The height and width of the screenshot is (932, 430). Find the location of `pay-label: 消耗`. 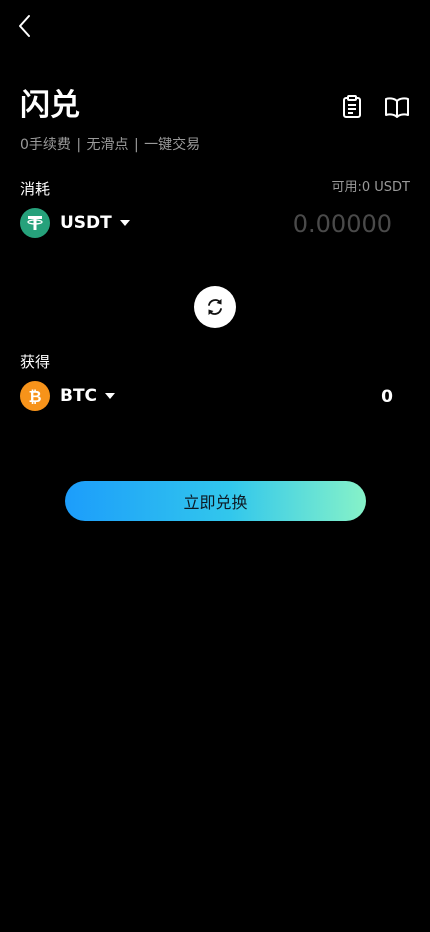

pay-label: 消耗 is located at coordinates (35, 189).